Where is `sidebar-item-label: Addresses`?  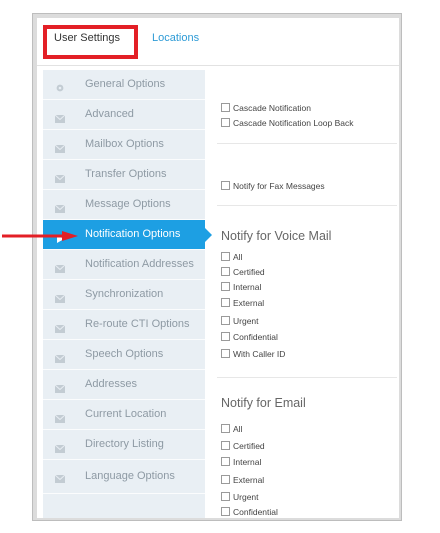 sidebar-item-label: Addresses is located at coordinates (111, 384).